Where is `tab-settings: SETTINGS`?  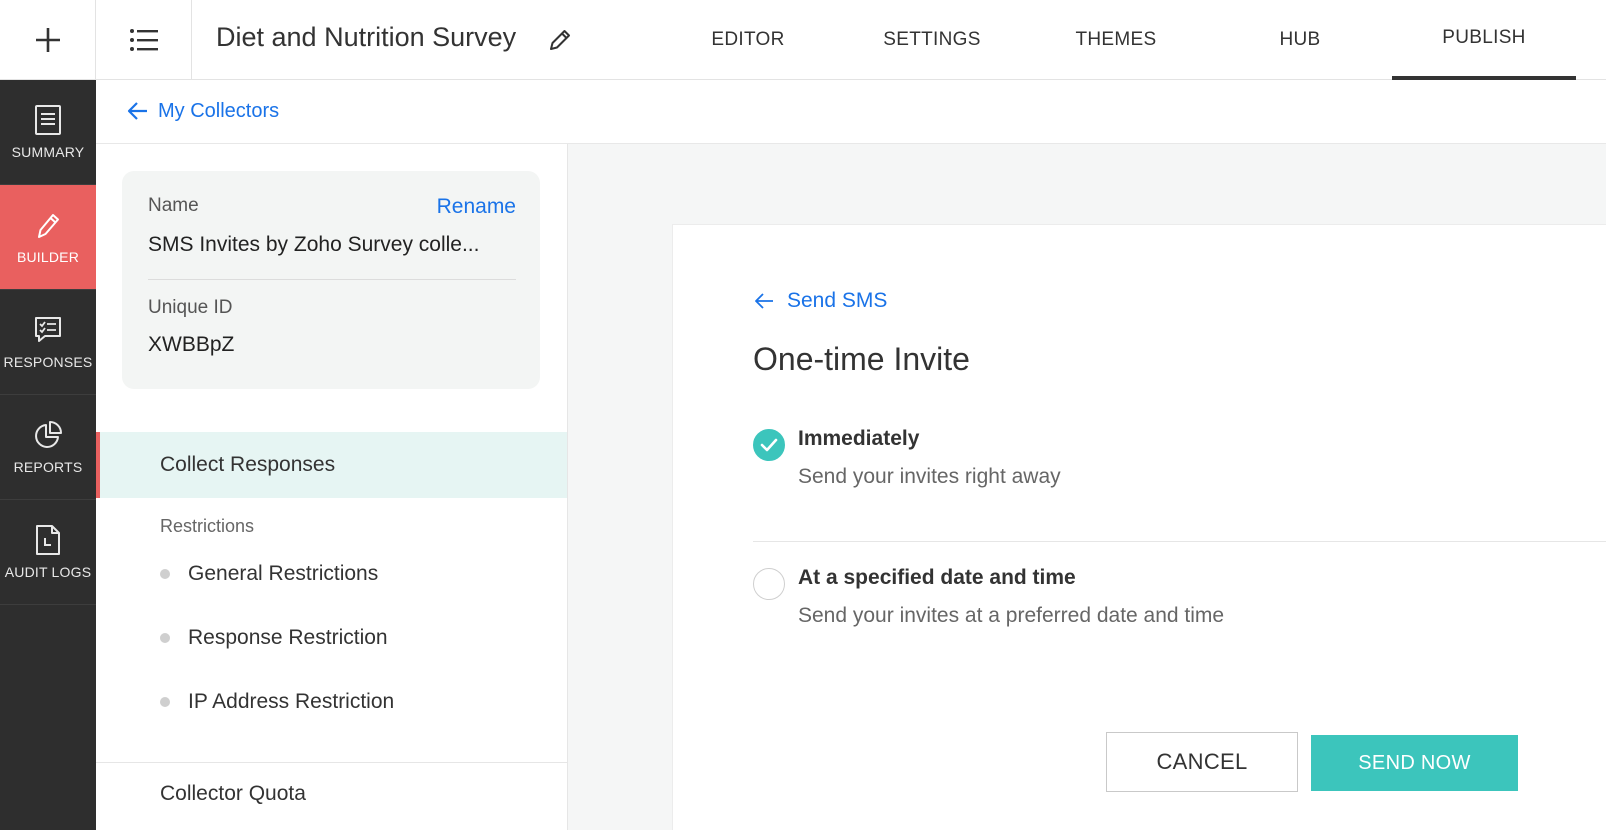 tab-settings: SETTINGS is located at coordinates (932, 40).